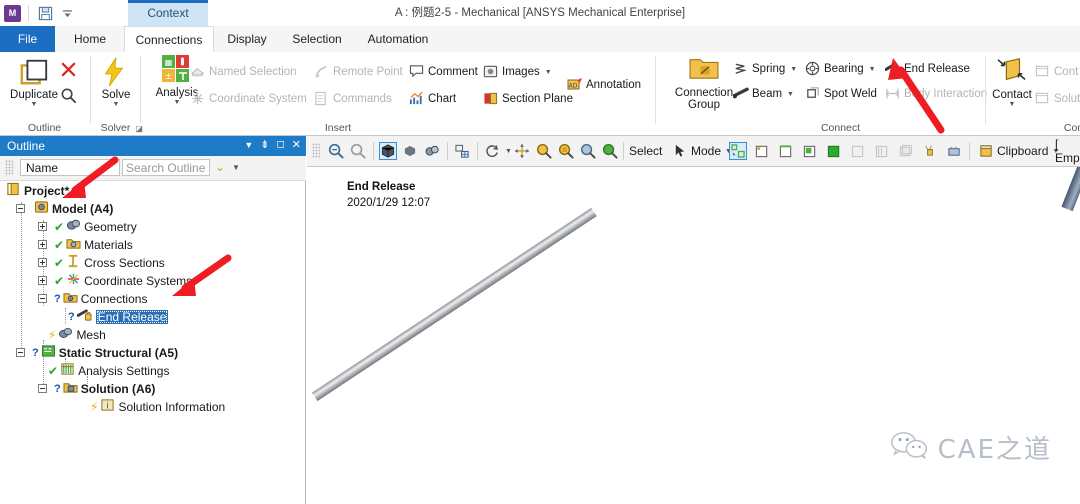  Describe the element at coordinates (517, 72) in the screenshot. I see `images-button: Images ▼` at that location.